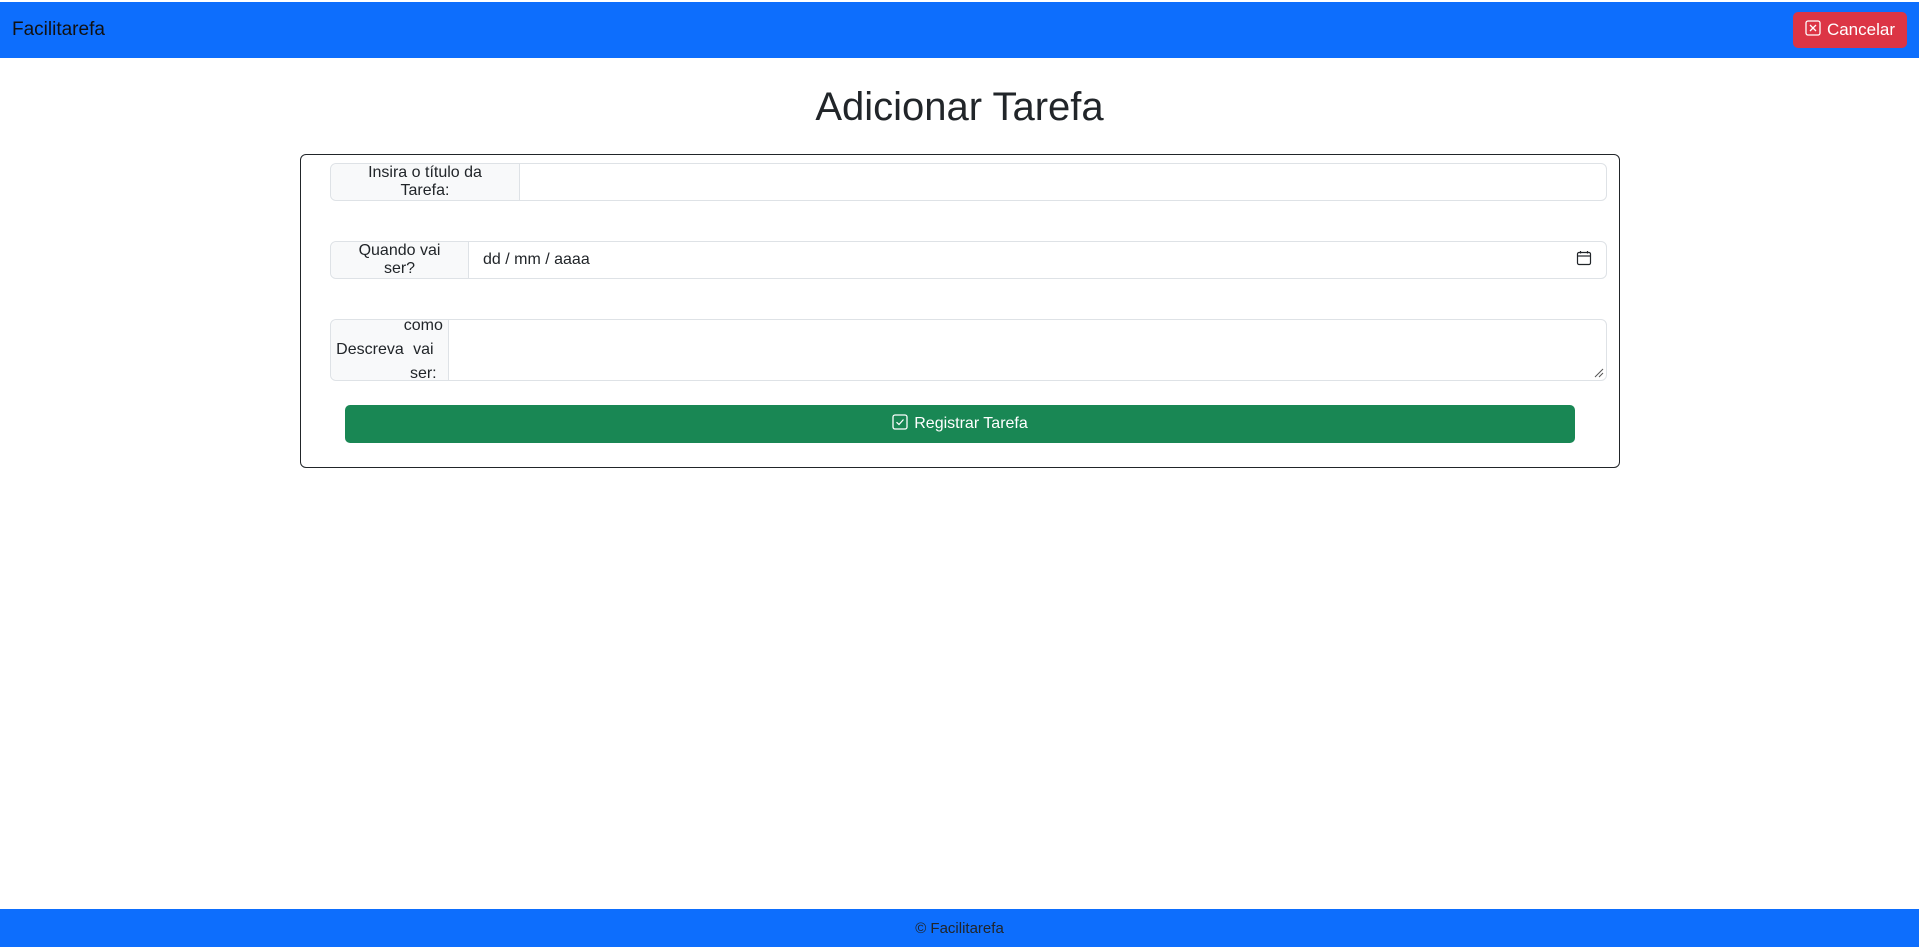  I want to click on date-input-group: Quando vai ser? dd / mm / aaaa, so click(968, 260).